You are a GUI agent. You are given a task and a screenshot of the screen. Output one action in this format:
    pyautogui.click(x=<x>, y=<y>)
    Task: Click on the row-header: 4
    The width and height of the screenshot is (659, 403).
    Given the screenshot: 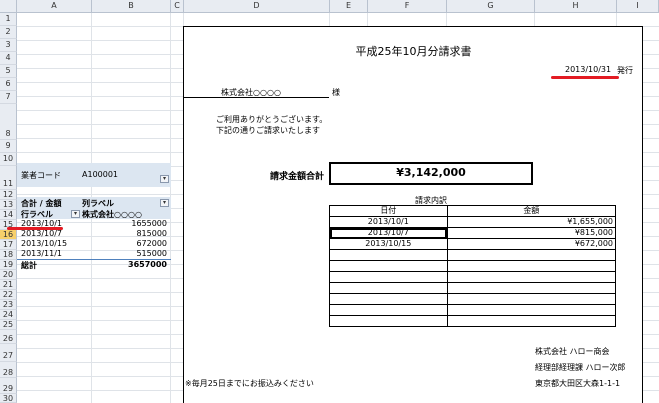 What is the action you would take?
    pyautogui.click(x=8, y=58)
    